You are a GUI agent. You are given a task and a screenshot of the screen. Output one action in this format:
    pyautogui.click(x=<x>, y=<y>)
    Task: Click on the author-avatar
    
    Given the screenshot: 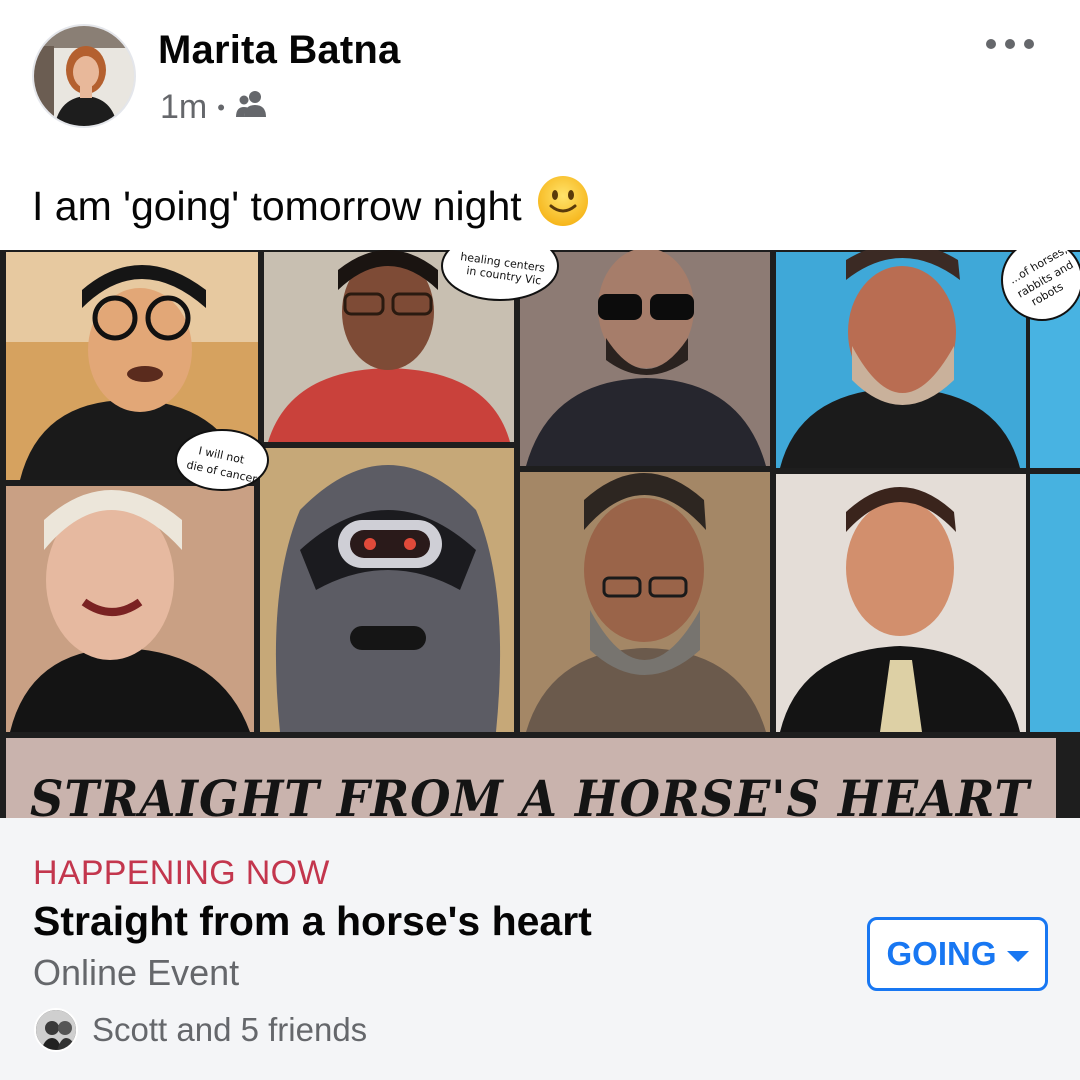 What is the action you would take?
    pyautogui.click(x=84, y=76)
    